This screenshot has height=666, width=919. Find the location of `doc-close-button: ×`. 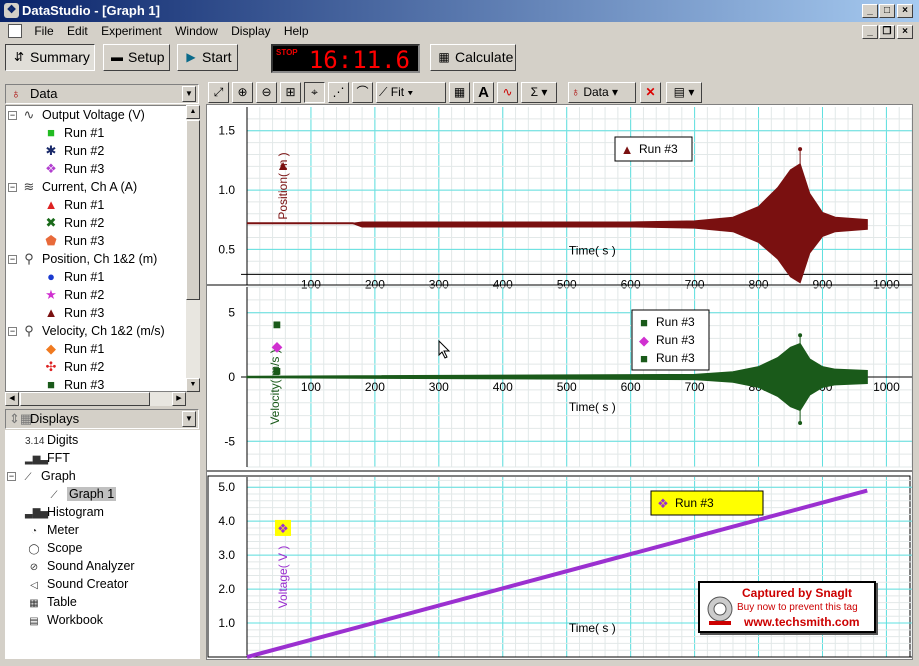

doc-close-button: × is located at coordinates (905, 32).